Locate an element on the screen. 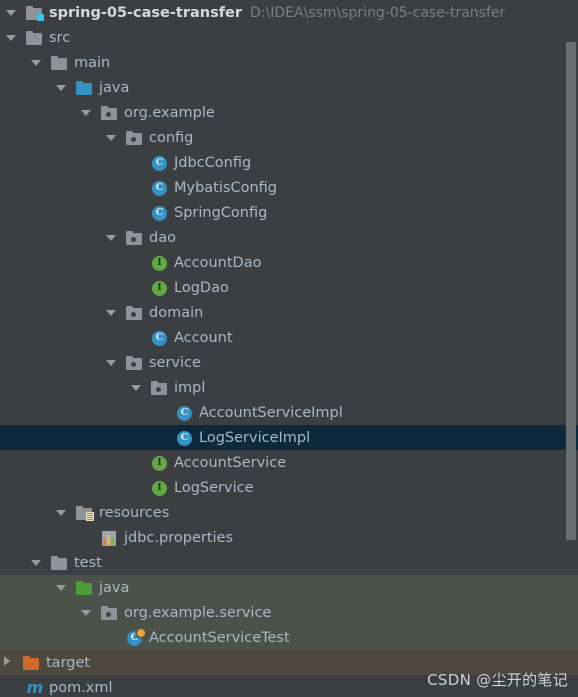 This screenshot has width=578, height=697. tree-row-label: SpringConfig is located at coordinates (221, 212).